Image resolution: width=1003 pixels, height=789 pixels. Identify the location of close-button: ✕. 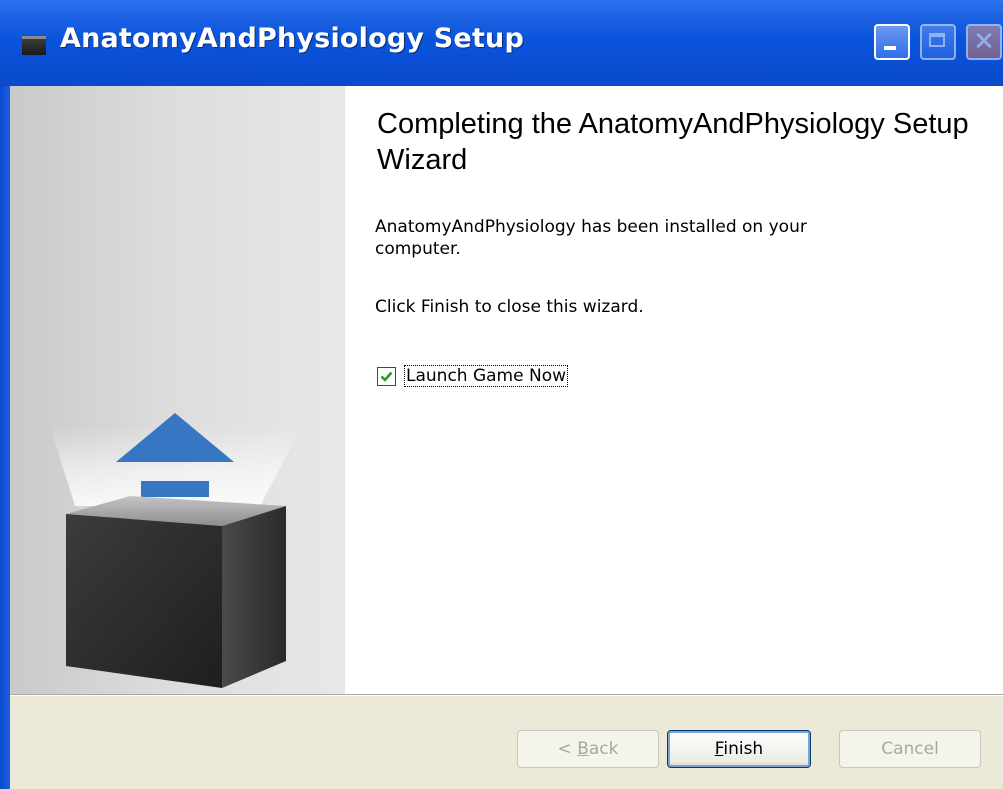
(984, 42).